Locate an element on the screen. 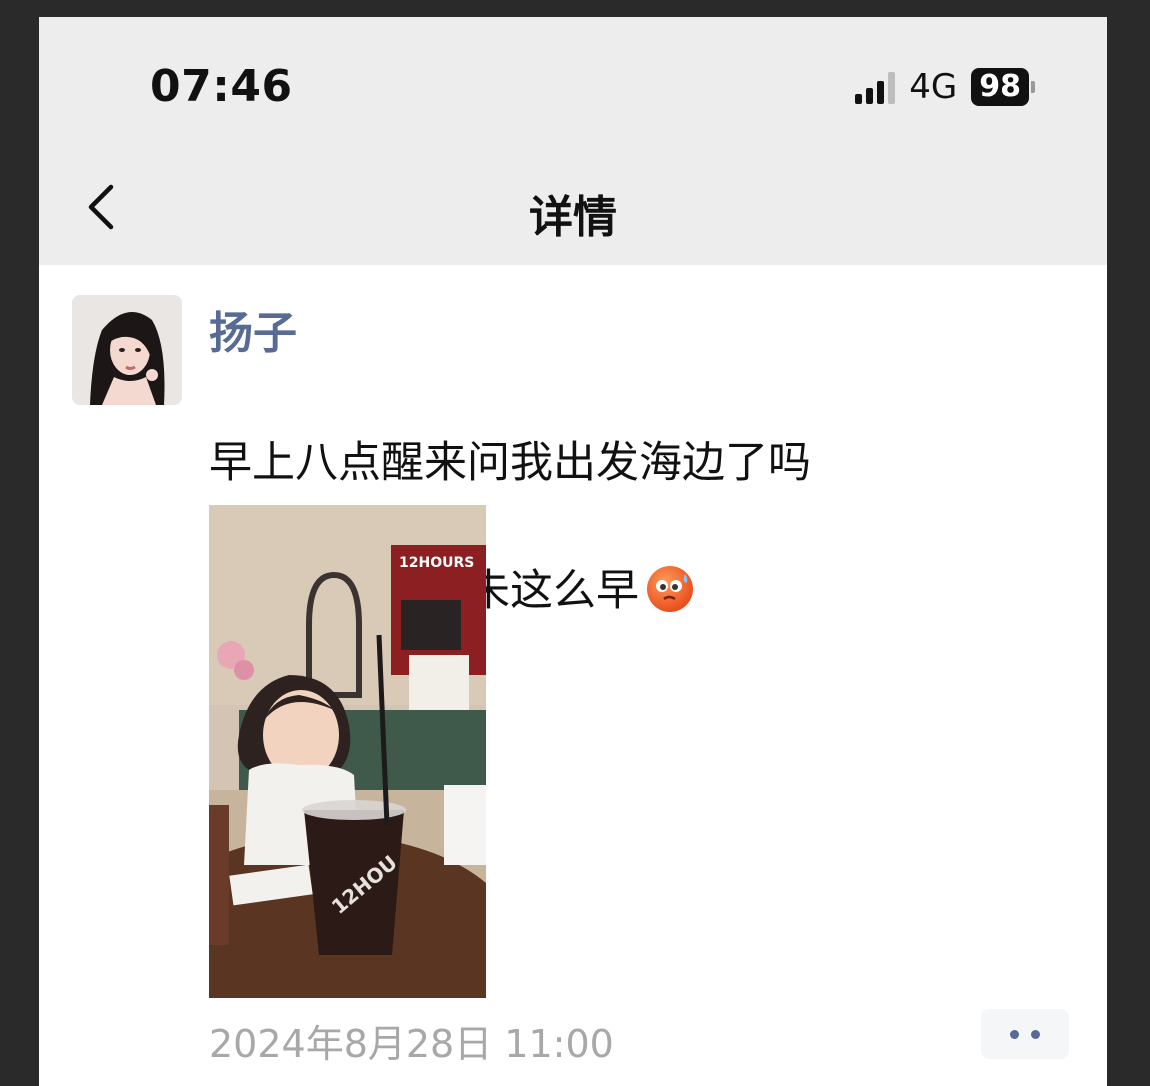  battery-icon: 98 is located at coordinates (1003, 87).